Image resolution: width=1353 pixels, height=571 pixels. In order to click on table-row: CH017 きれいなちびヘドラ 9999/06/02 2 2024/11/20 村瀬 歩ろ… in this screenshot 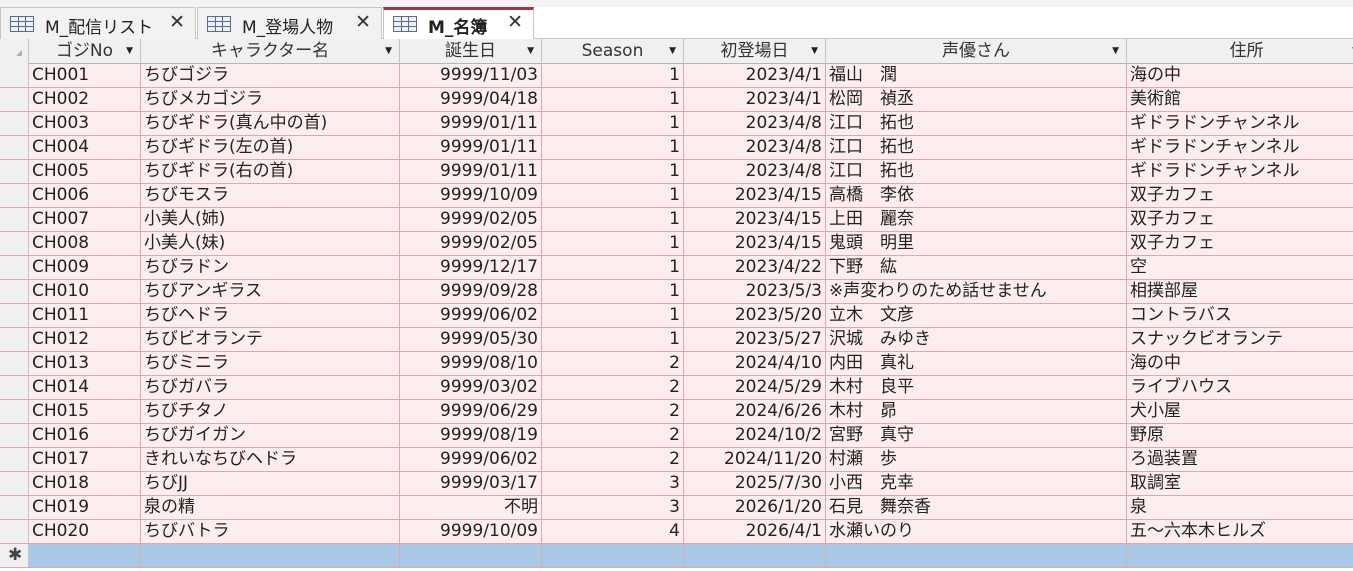, I will do `click(676, 460)`.